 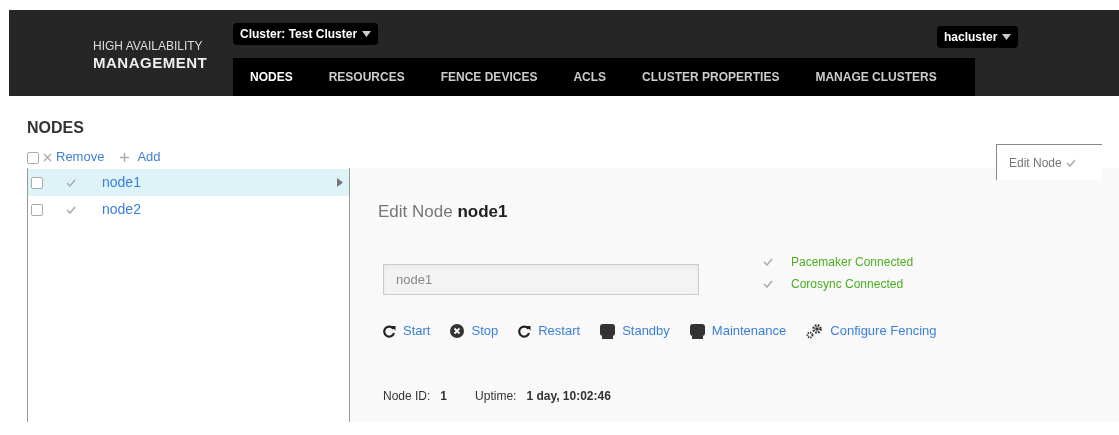 What do you see at coordinates (568, 396) in the screenshot?
I see `info-value: 1 day, 10:02:46` at bounding box center [568, 396].